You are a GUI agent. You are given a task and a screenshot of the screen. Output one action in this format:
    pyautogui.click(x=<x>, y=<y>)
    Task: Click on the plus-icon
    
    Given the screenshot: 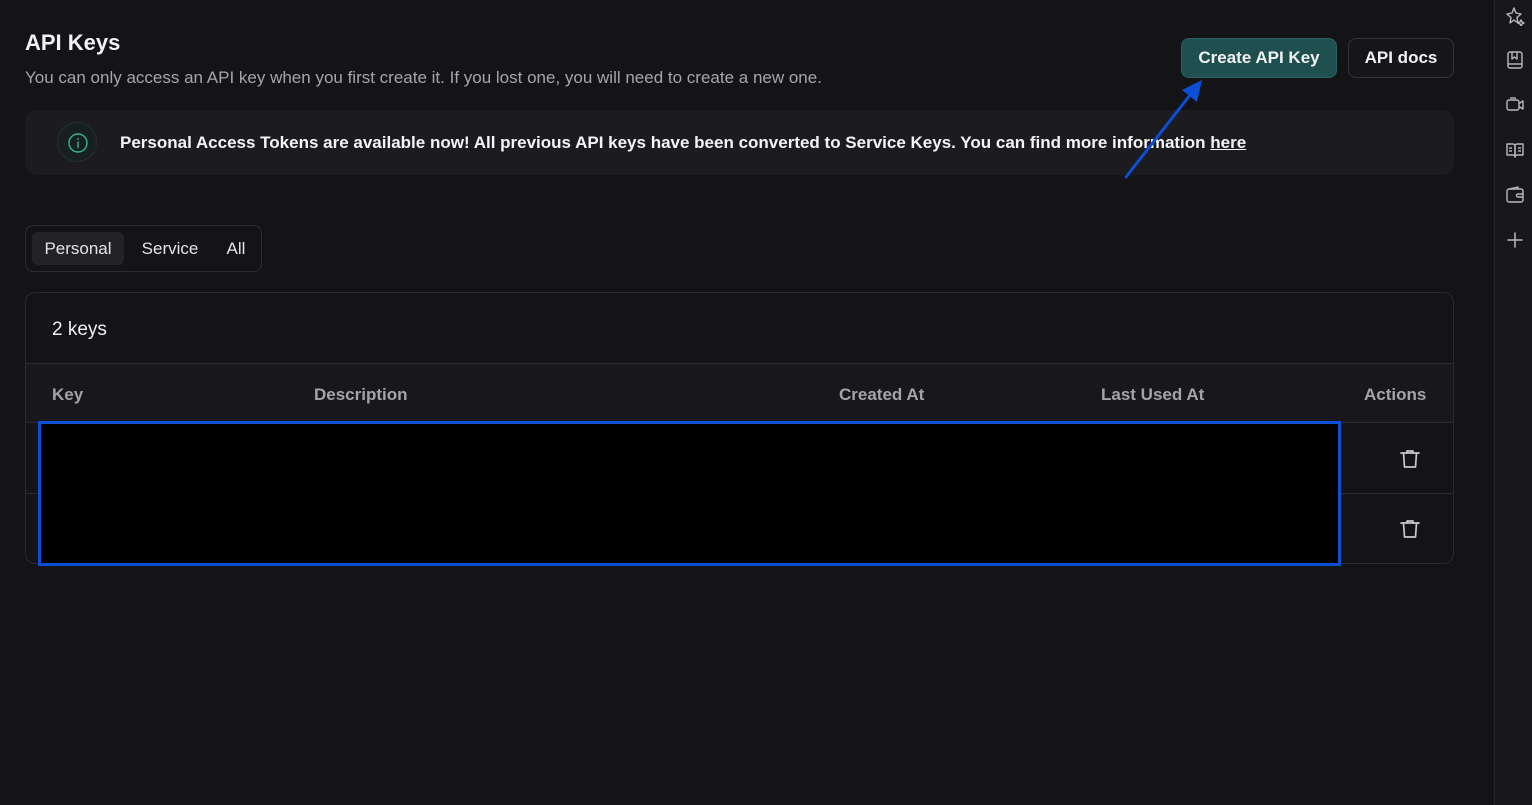 What is the action you would take?
    pyautogui.click(x=1515, y=240)
    